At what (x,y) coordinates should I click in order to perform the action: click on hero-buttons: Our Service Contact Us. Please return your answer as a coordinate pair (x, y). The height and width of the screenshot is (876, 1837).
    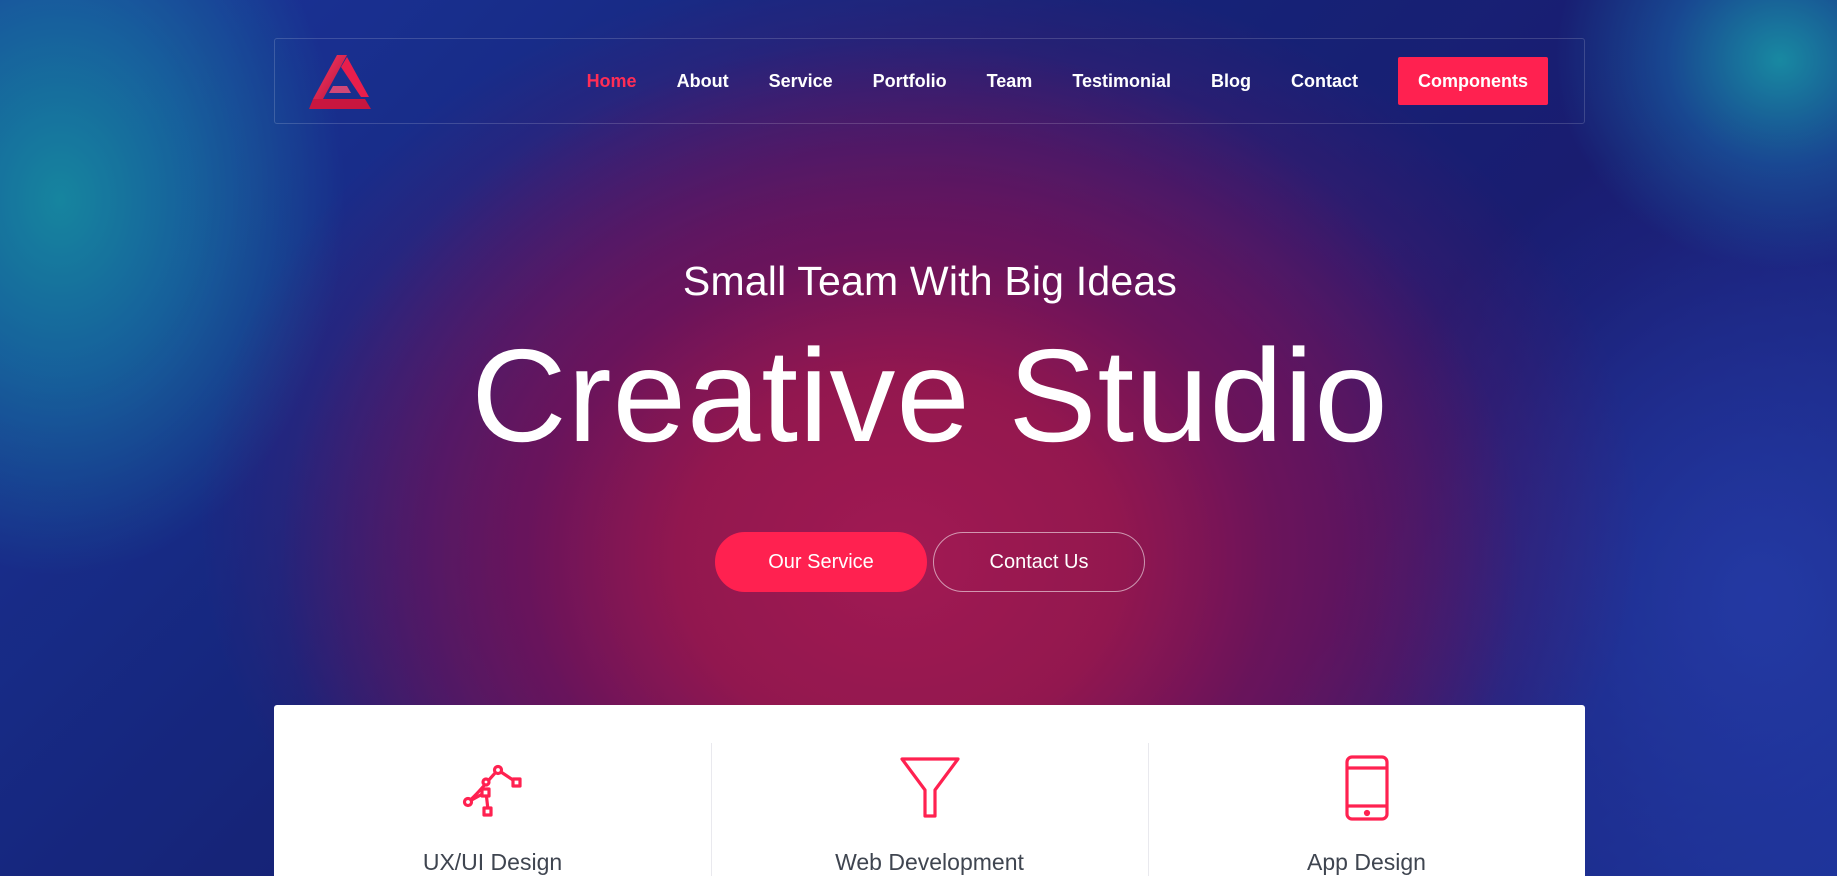
    Looking at the image, I should click on (930, 562).